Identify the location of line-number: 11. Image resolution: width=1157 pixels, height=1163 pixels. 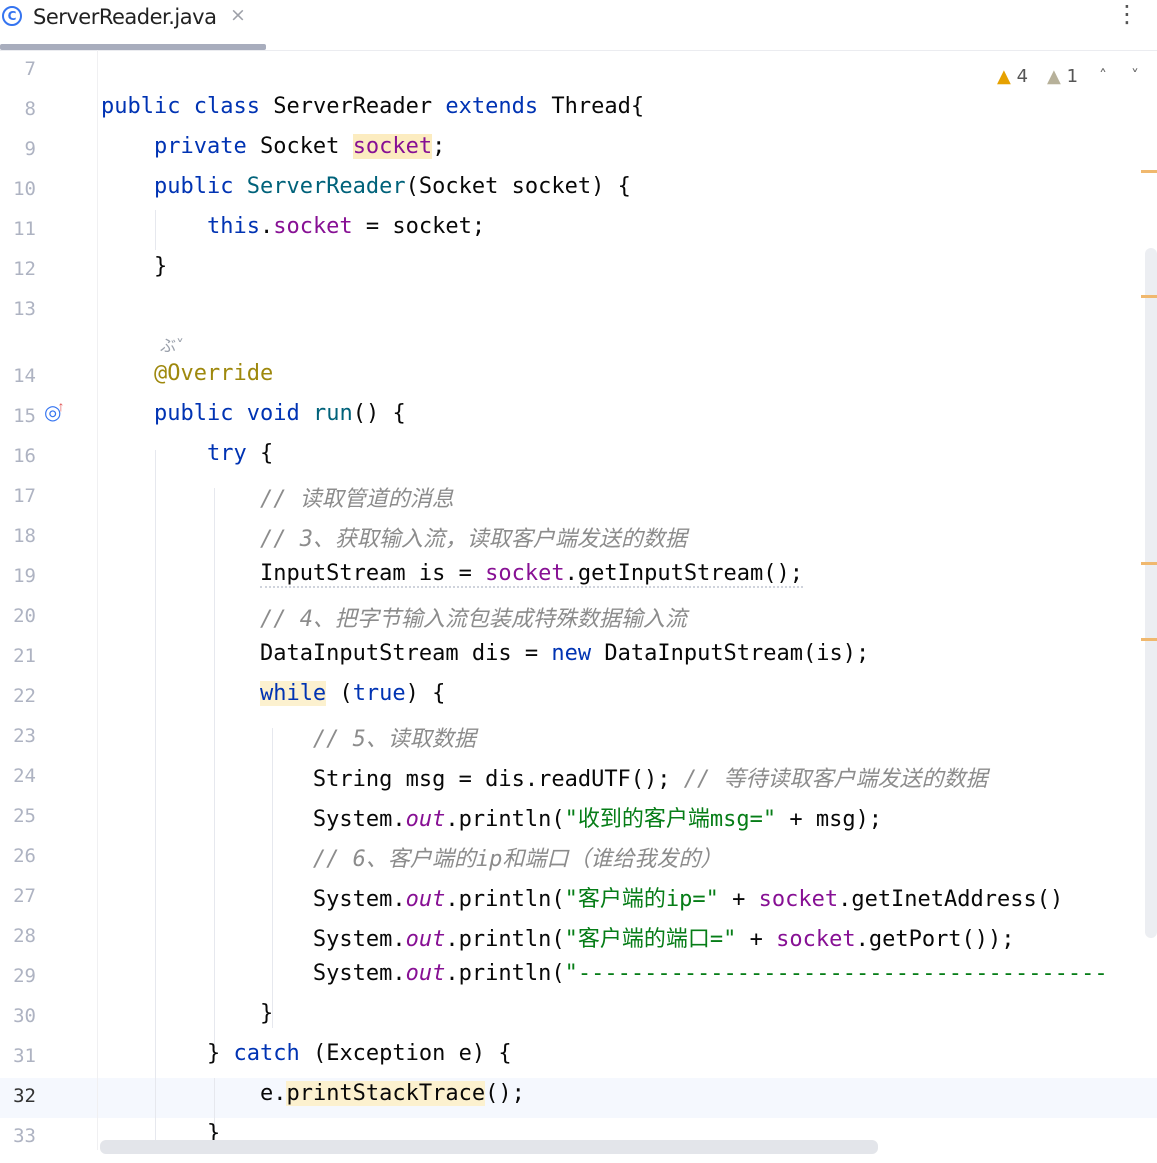
(24, 229).